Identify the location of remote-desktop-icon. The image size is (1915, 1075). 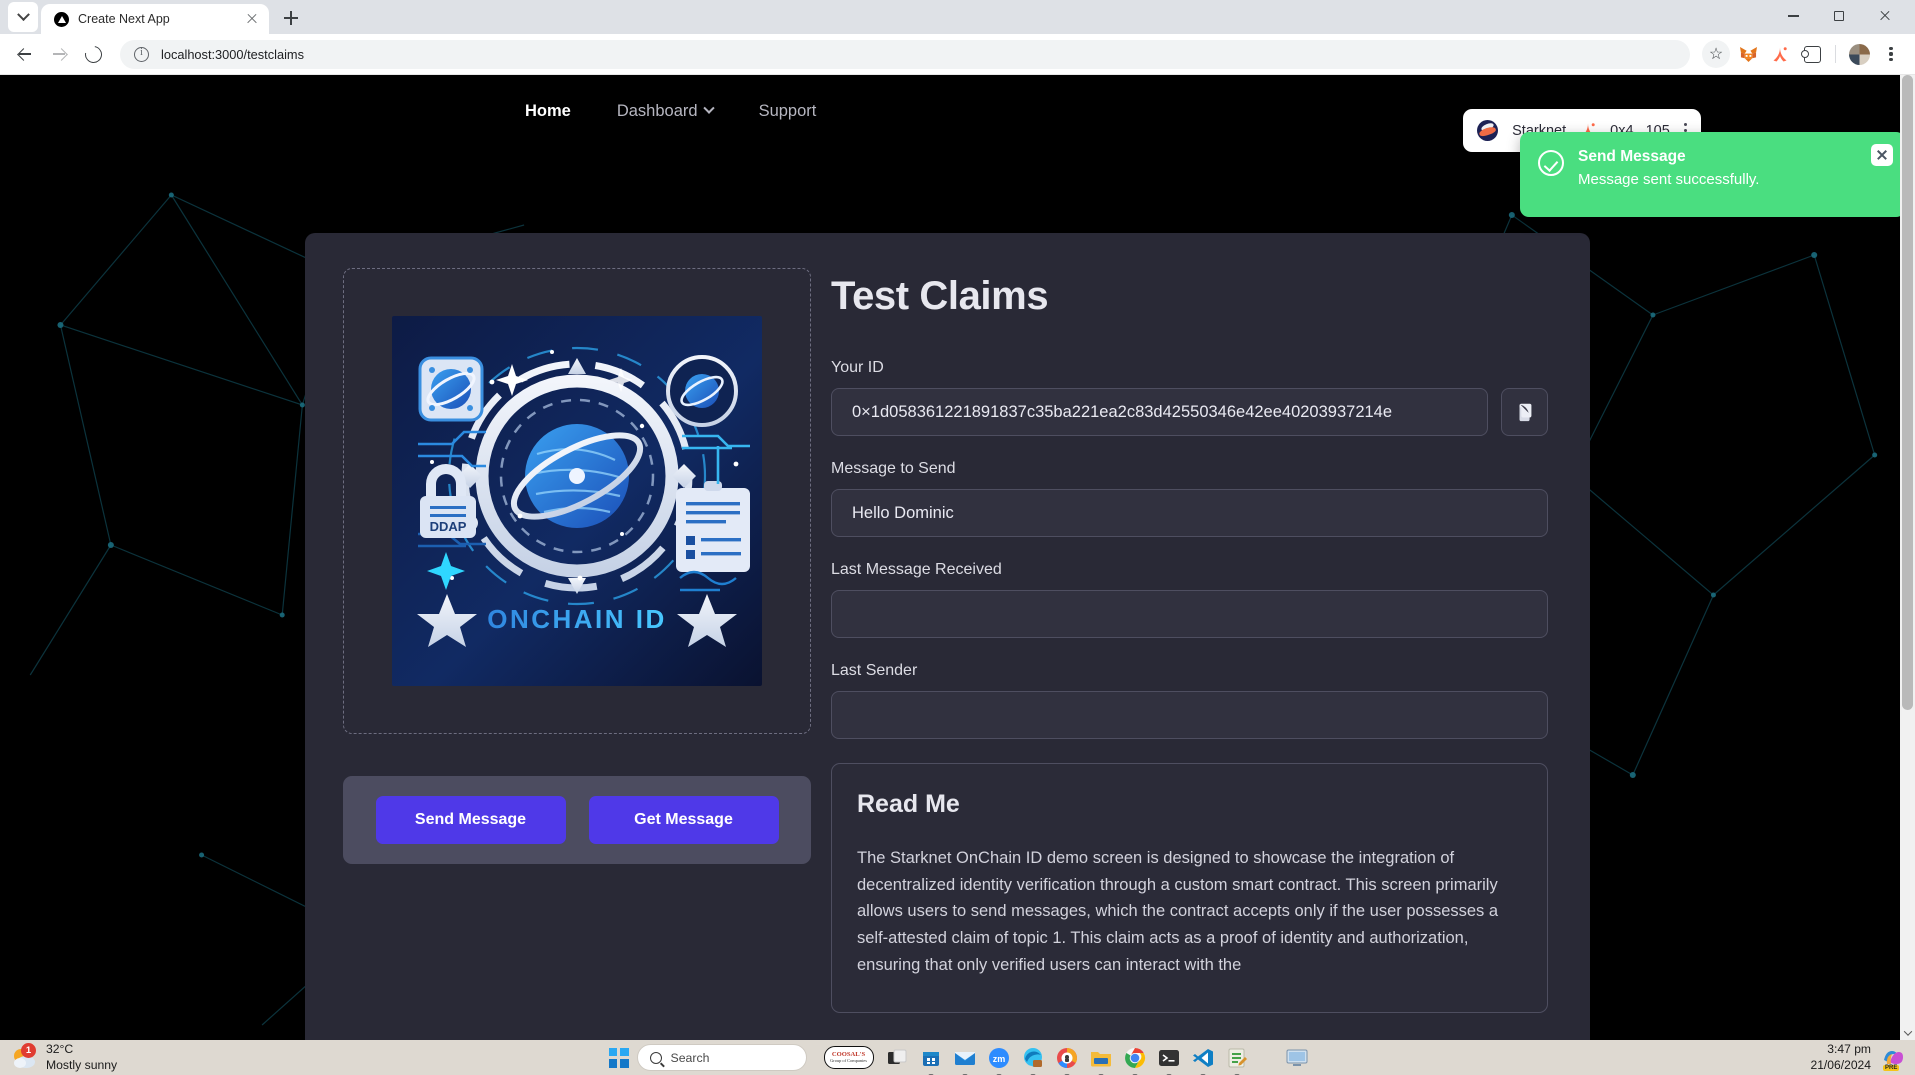
(1297, 1058).